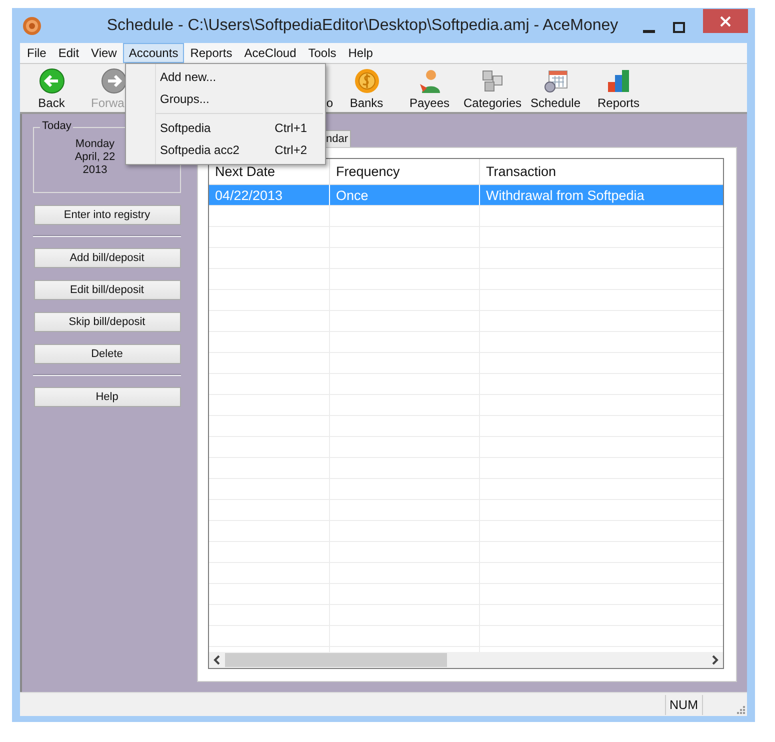 The image size is (775, 742). Describe the element at coordinates (107, 354) in the screenshot. I see `side-button: Delete` at that location.